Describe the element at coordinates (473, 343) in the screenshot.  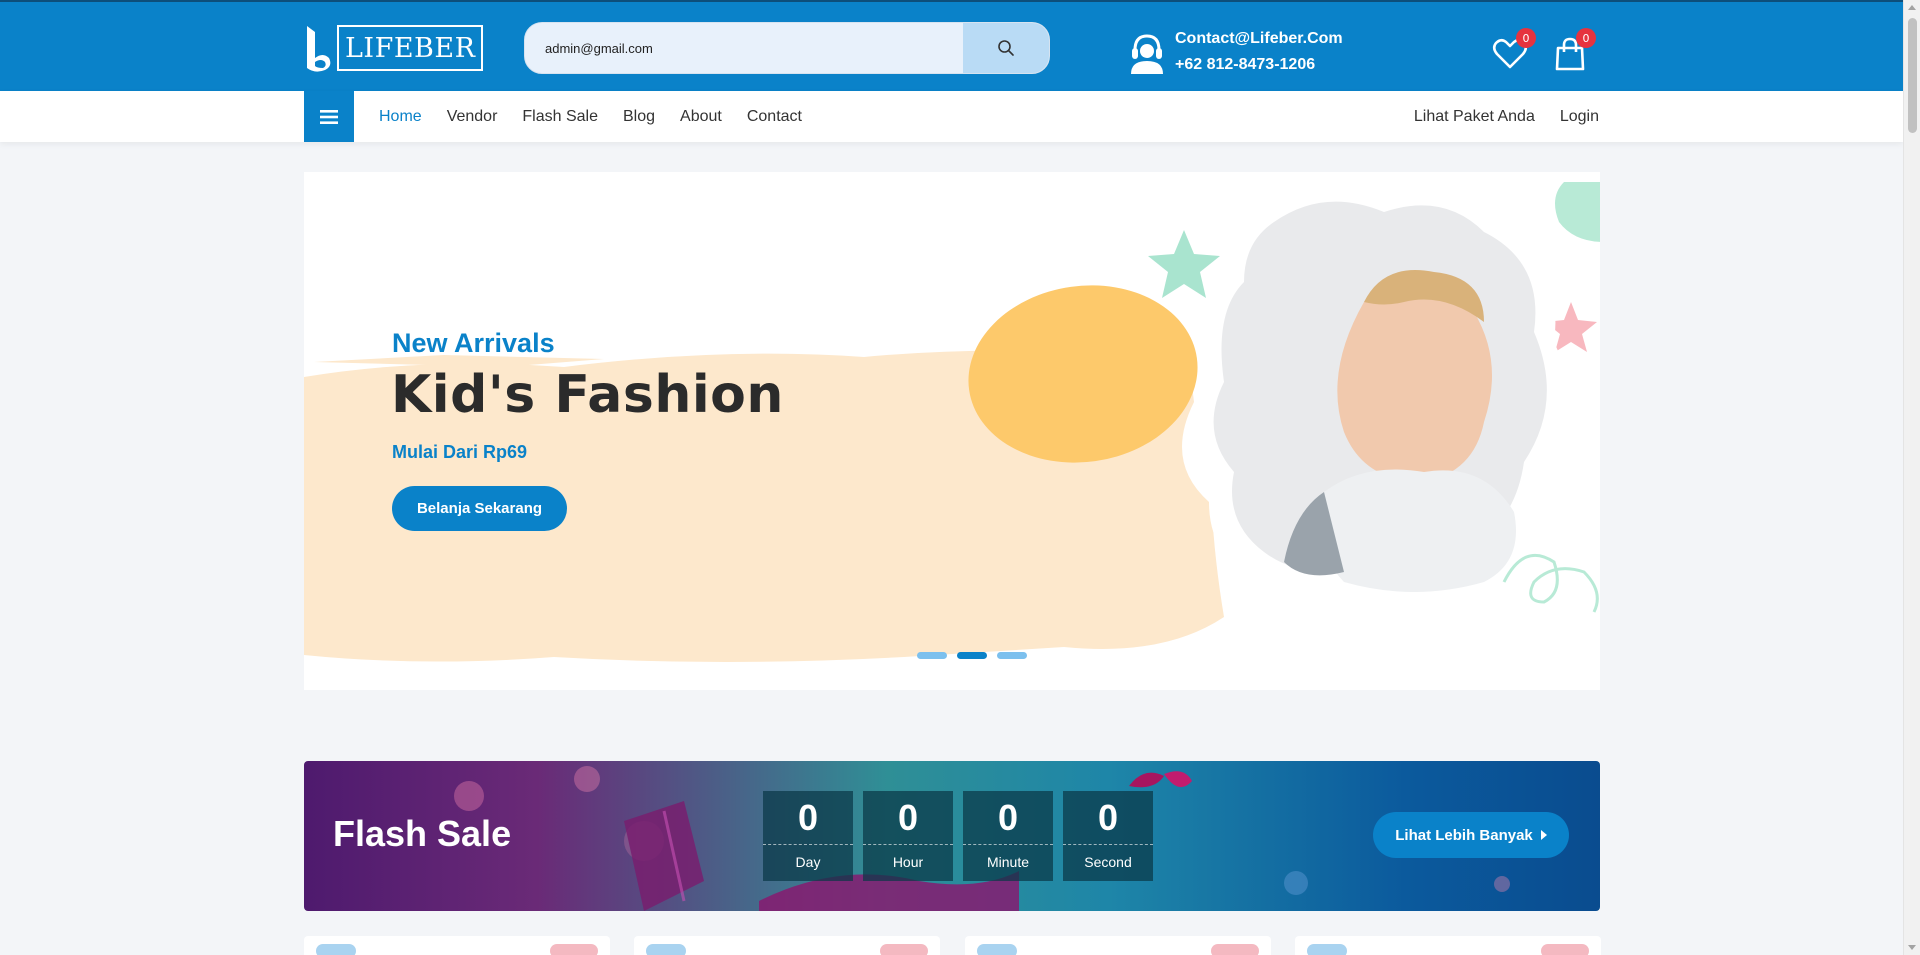
I see `hero-subtitle: New Arrivals` at that location.